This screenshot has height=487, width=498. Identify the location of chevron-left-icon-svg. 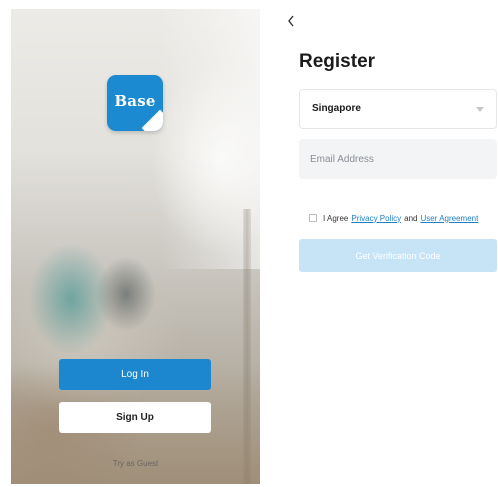
(291, 21).